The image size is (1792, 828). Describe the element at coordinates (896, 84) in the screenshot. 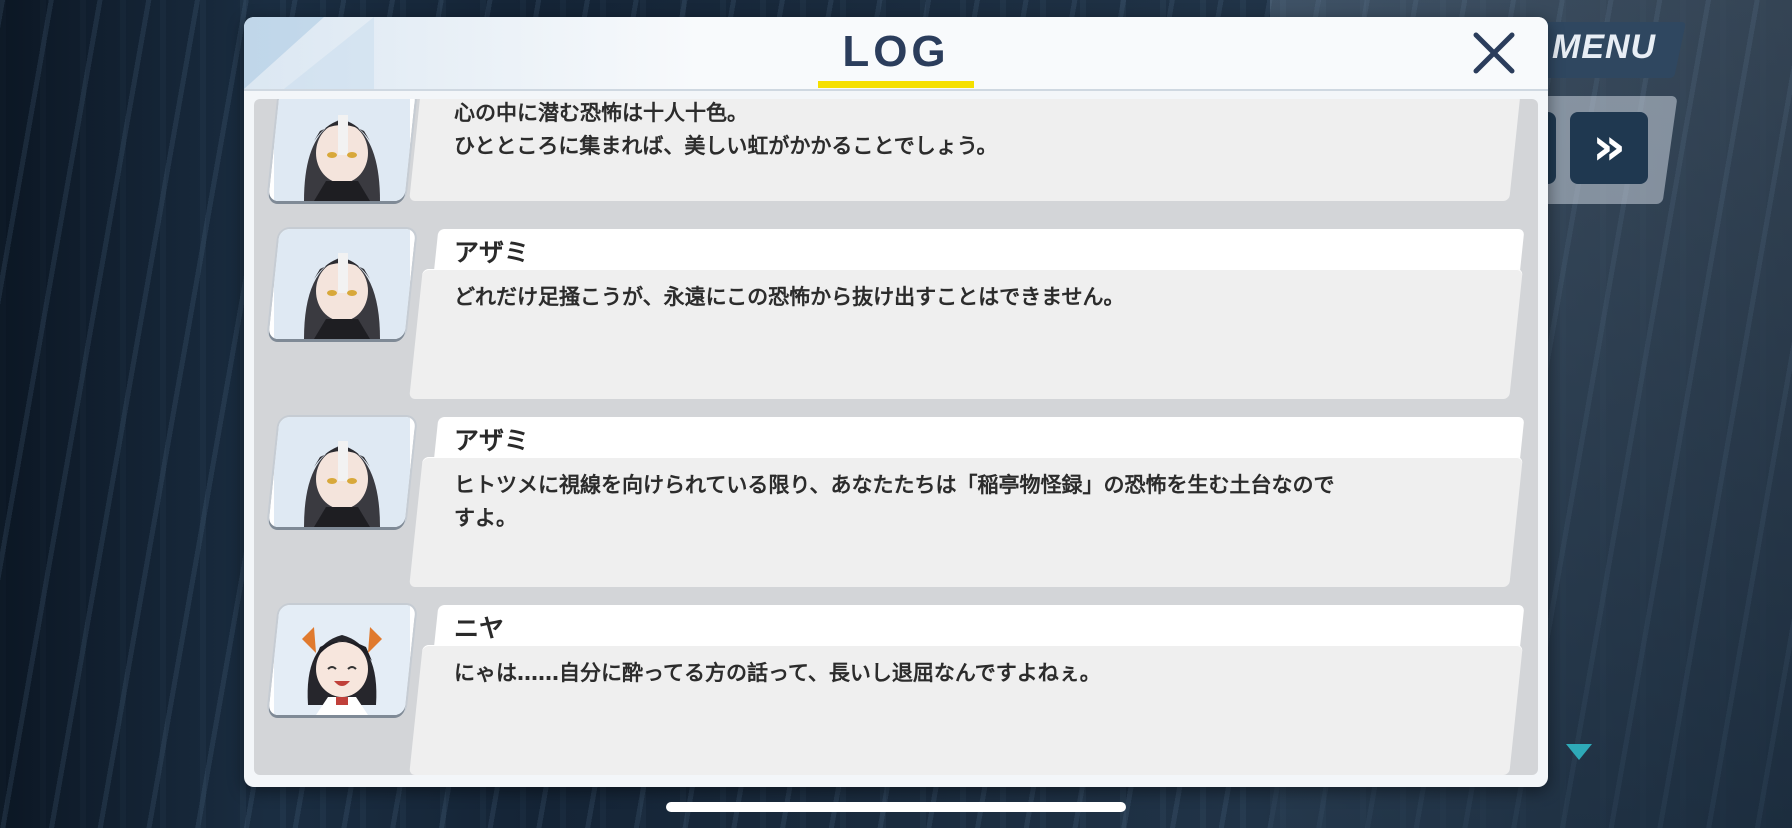

I see `title-underline` at that location.